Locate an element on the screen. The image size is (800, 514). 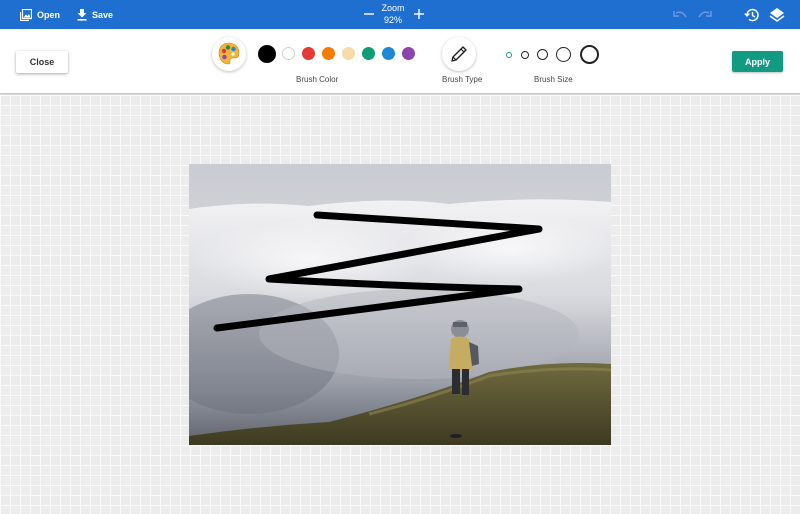
image-icon is located at coordinates (26, 14).